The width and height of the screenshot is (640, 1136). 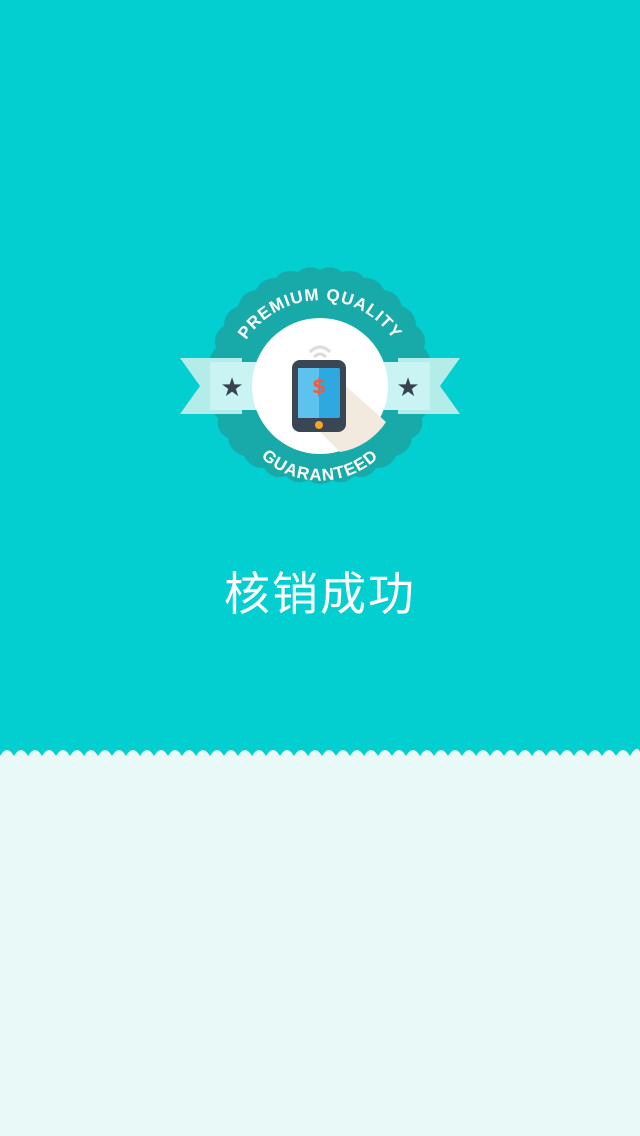 I want to click on star-icon-right: ★, so click(x=407, y=388).